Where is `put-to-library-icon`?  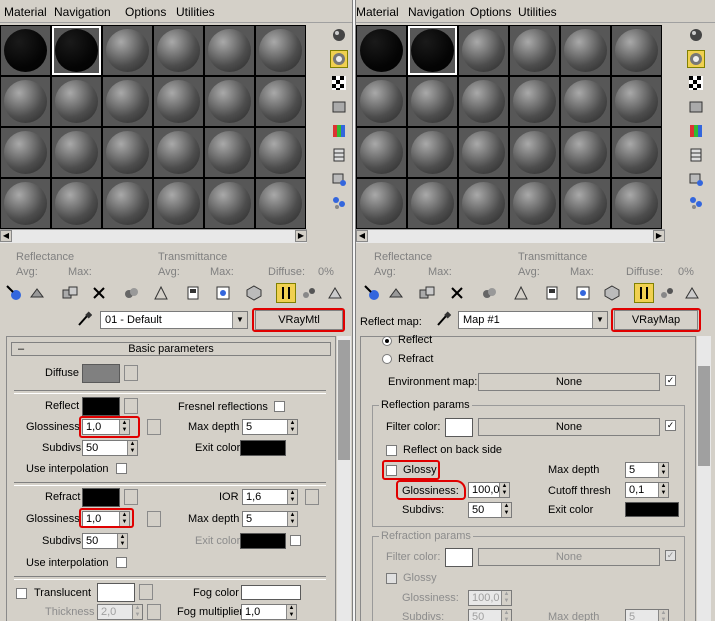 put-to-library-icon is located at coordinates (161, 293).